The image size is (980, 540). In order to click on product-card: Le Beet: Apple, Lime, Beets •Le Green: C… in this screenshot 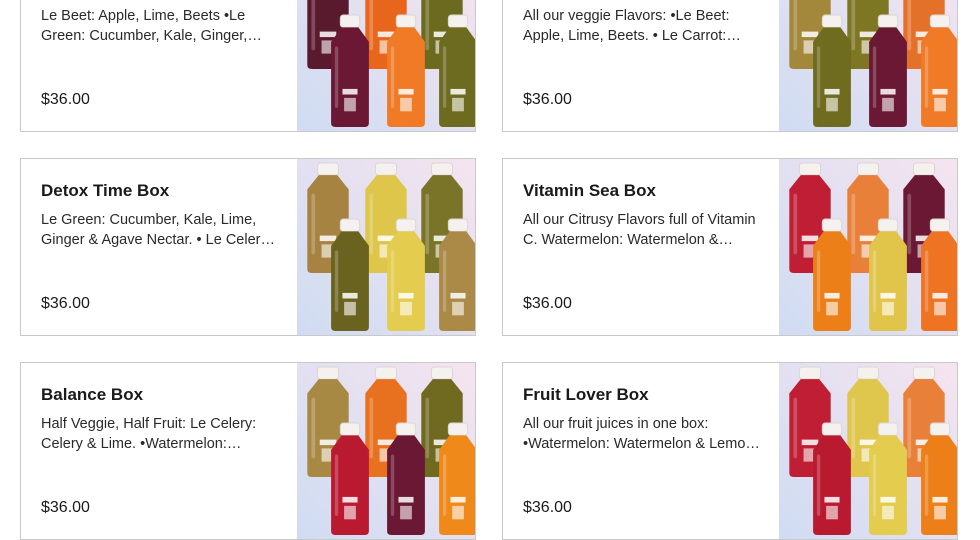, I will do `click(248, 66)`.